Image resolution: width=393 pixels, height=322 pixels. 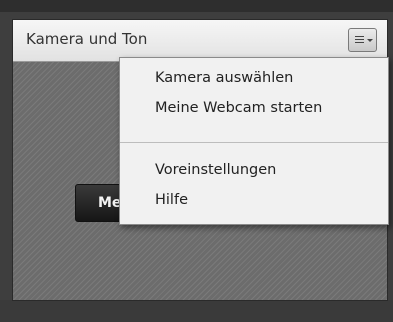 What do you see at coordinates (171, 200) in the screenshot?
I see `menu-item-help: Hilfe` at bounding box center [171, 200].